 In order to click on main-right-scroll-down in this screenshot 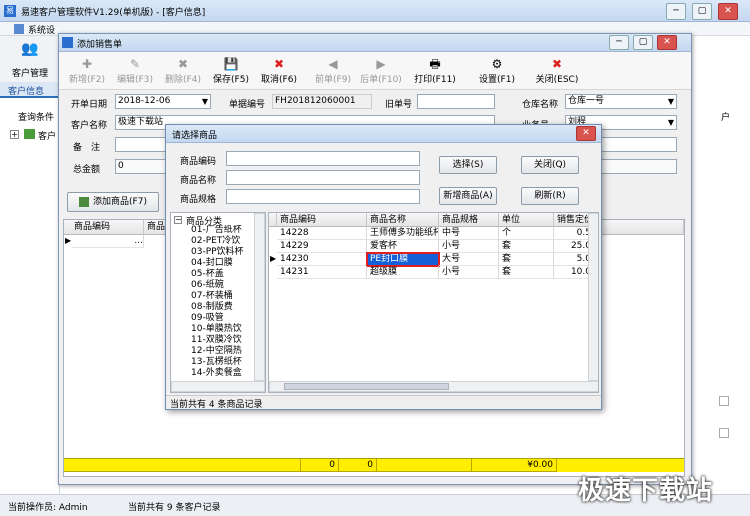, I will do `click(724, 433)`.